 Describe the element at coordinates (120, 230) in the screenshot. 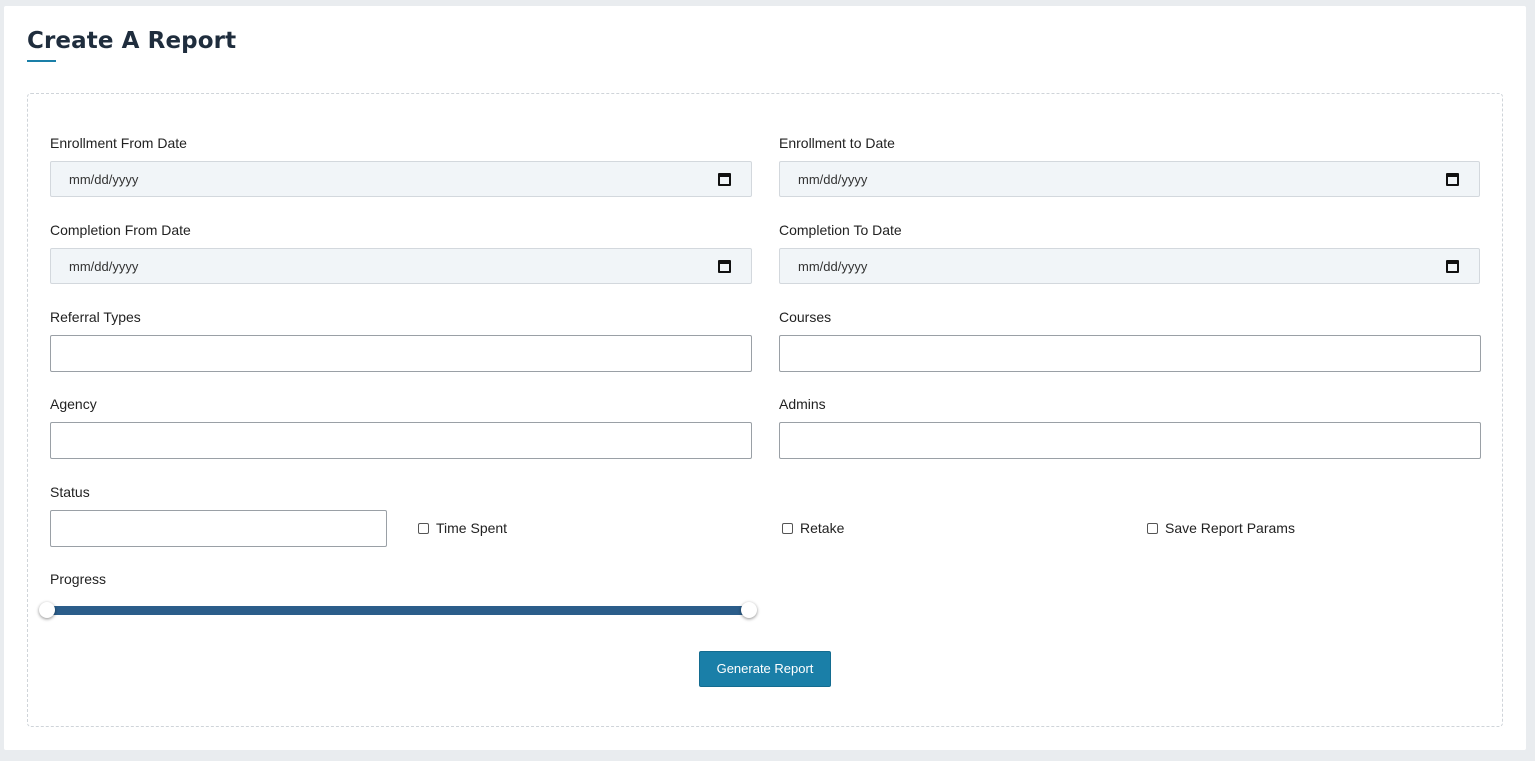

I see `completion-from-label: Completion From Date` at that location.